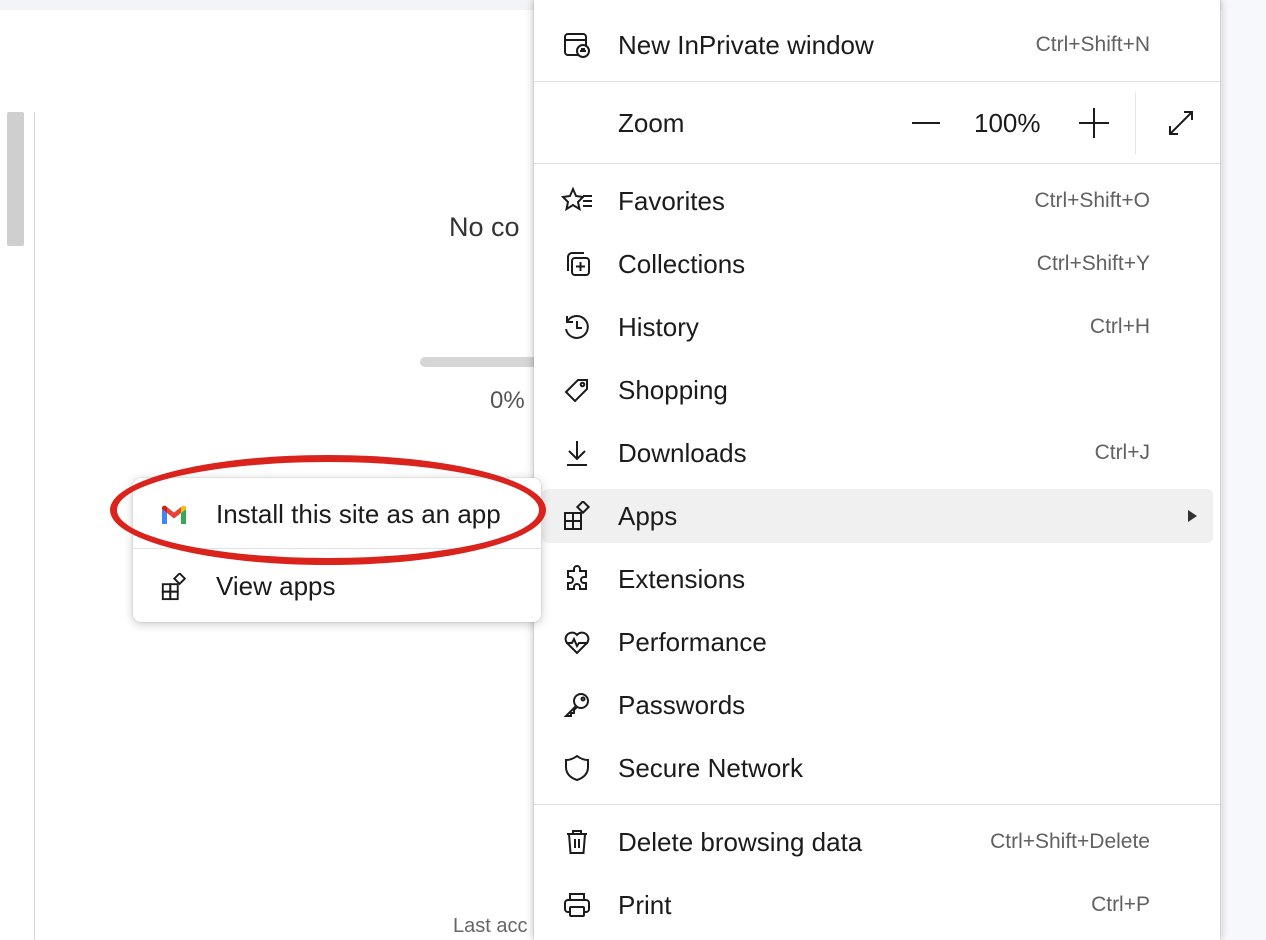 This screenshot has height=940, width=1266. Describe the element at coordinates (877, 642) in the screenshot. I see `menu-item-performance: Performance` at that location.